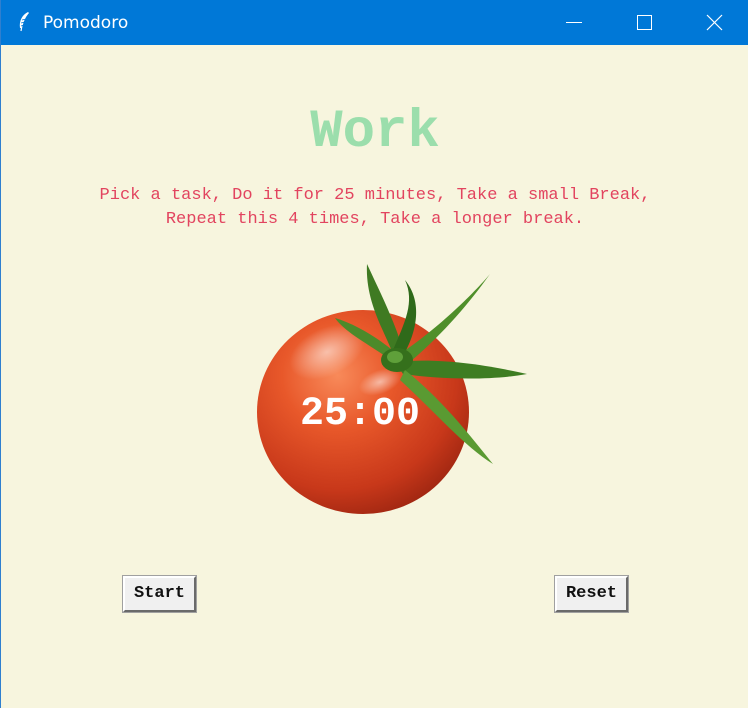 This screenshot has height=708, width=748. Describe the element at coordinates (86, 23) in the screenshot. I see `window-title: Pomodoro` at that location.